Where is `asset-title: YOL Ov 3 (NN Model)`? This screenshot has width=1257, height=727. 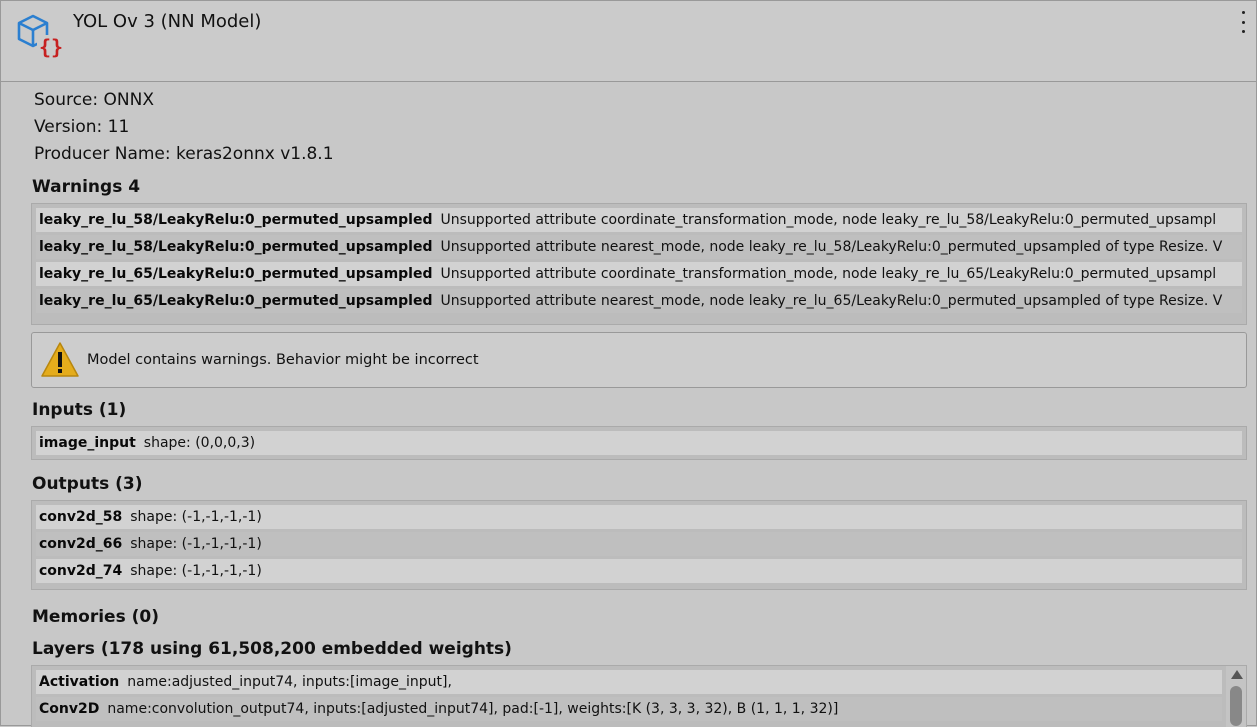 asset-title: YOL Ov 3 (NN Model) is located at coordinates (167, 21).